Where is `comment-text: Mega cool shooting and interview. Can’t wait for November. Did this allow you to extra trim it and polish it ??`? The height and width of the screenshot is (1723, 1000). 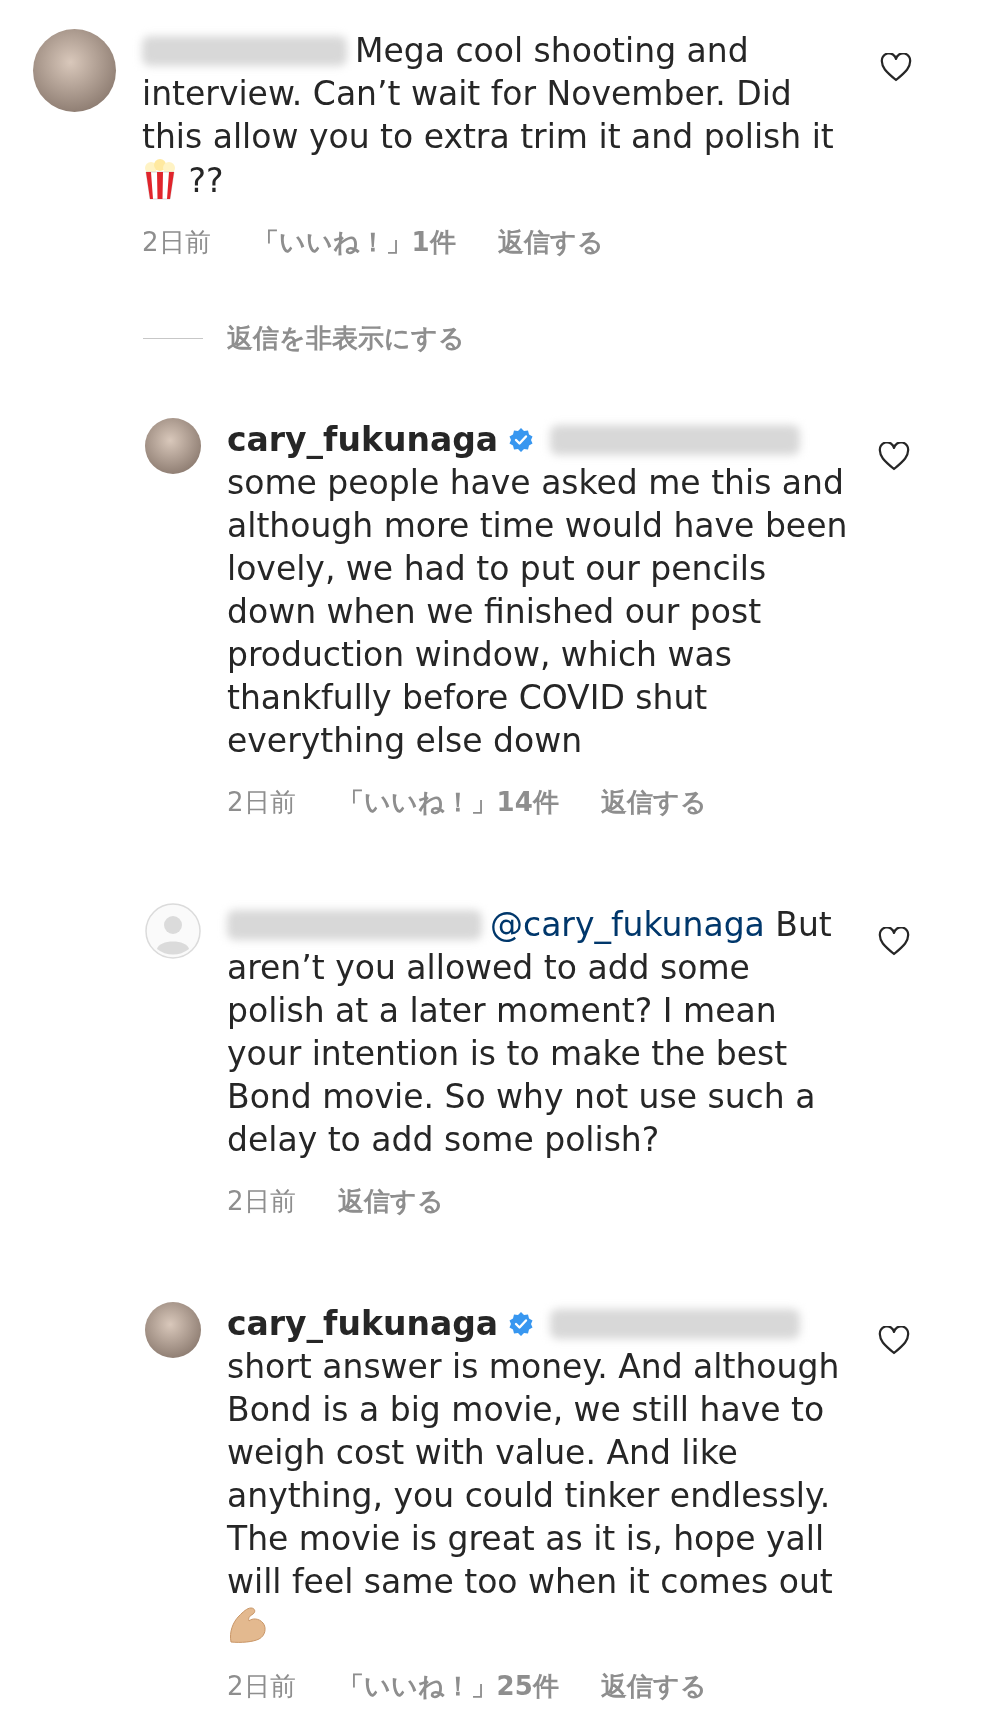 comment-text: Mega cool shooting and interview. Can’t wait for November. Did this allow you to extra trim it and polish it ?? is located at coordinates (488, 116).